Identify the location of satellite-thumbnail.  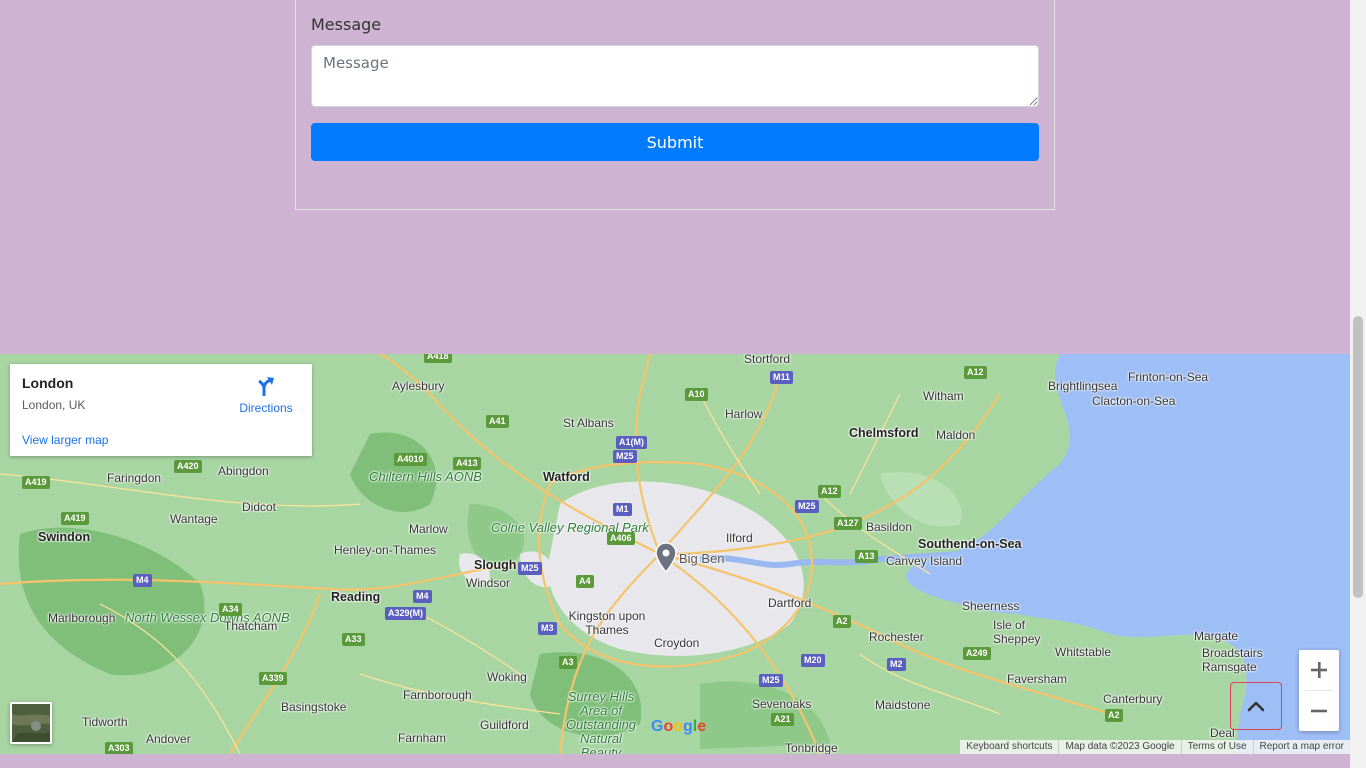
(31, 723).